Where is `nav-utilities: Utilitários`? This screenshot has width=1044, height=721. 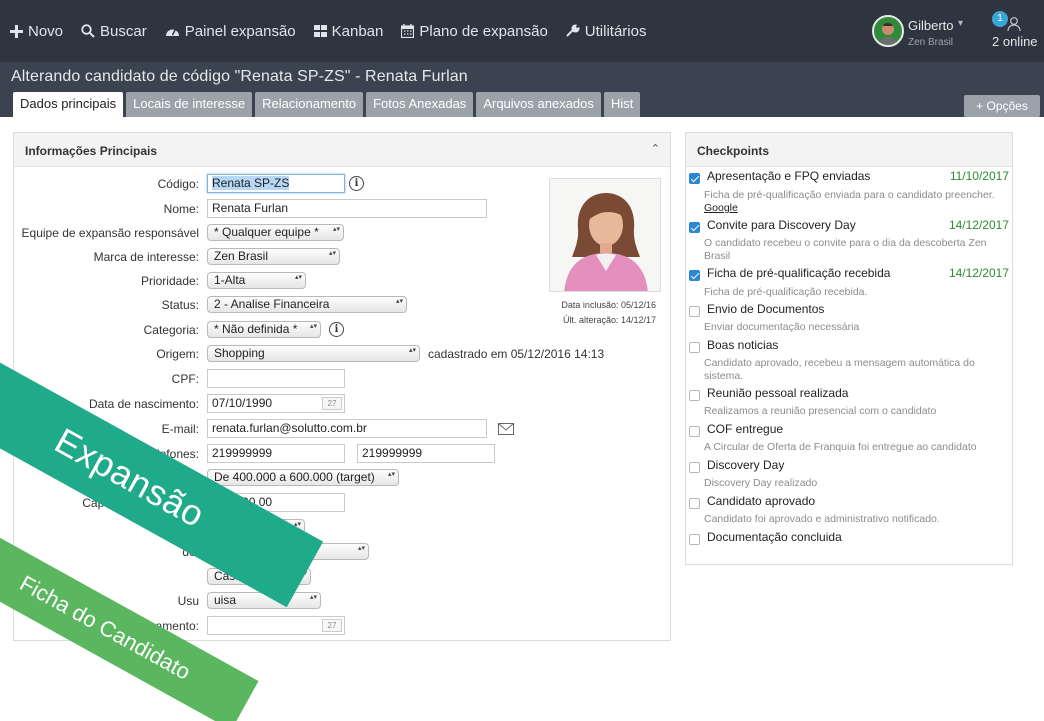
nav-utilities: Utilitários is located at coordinates (606, 31).